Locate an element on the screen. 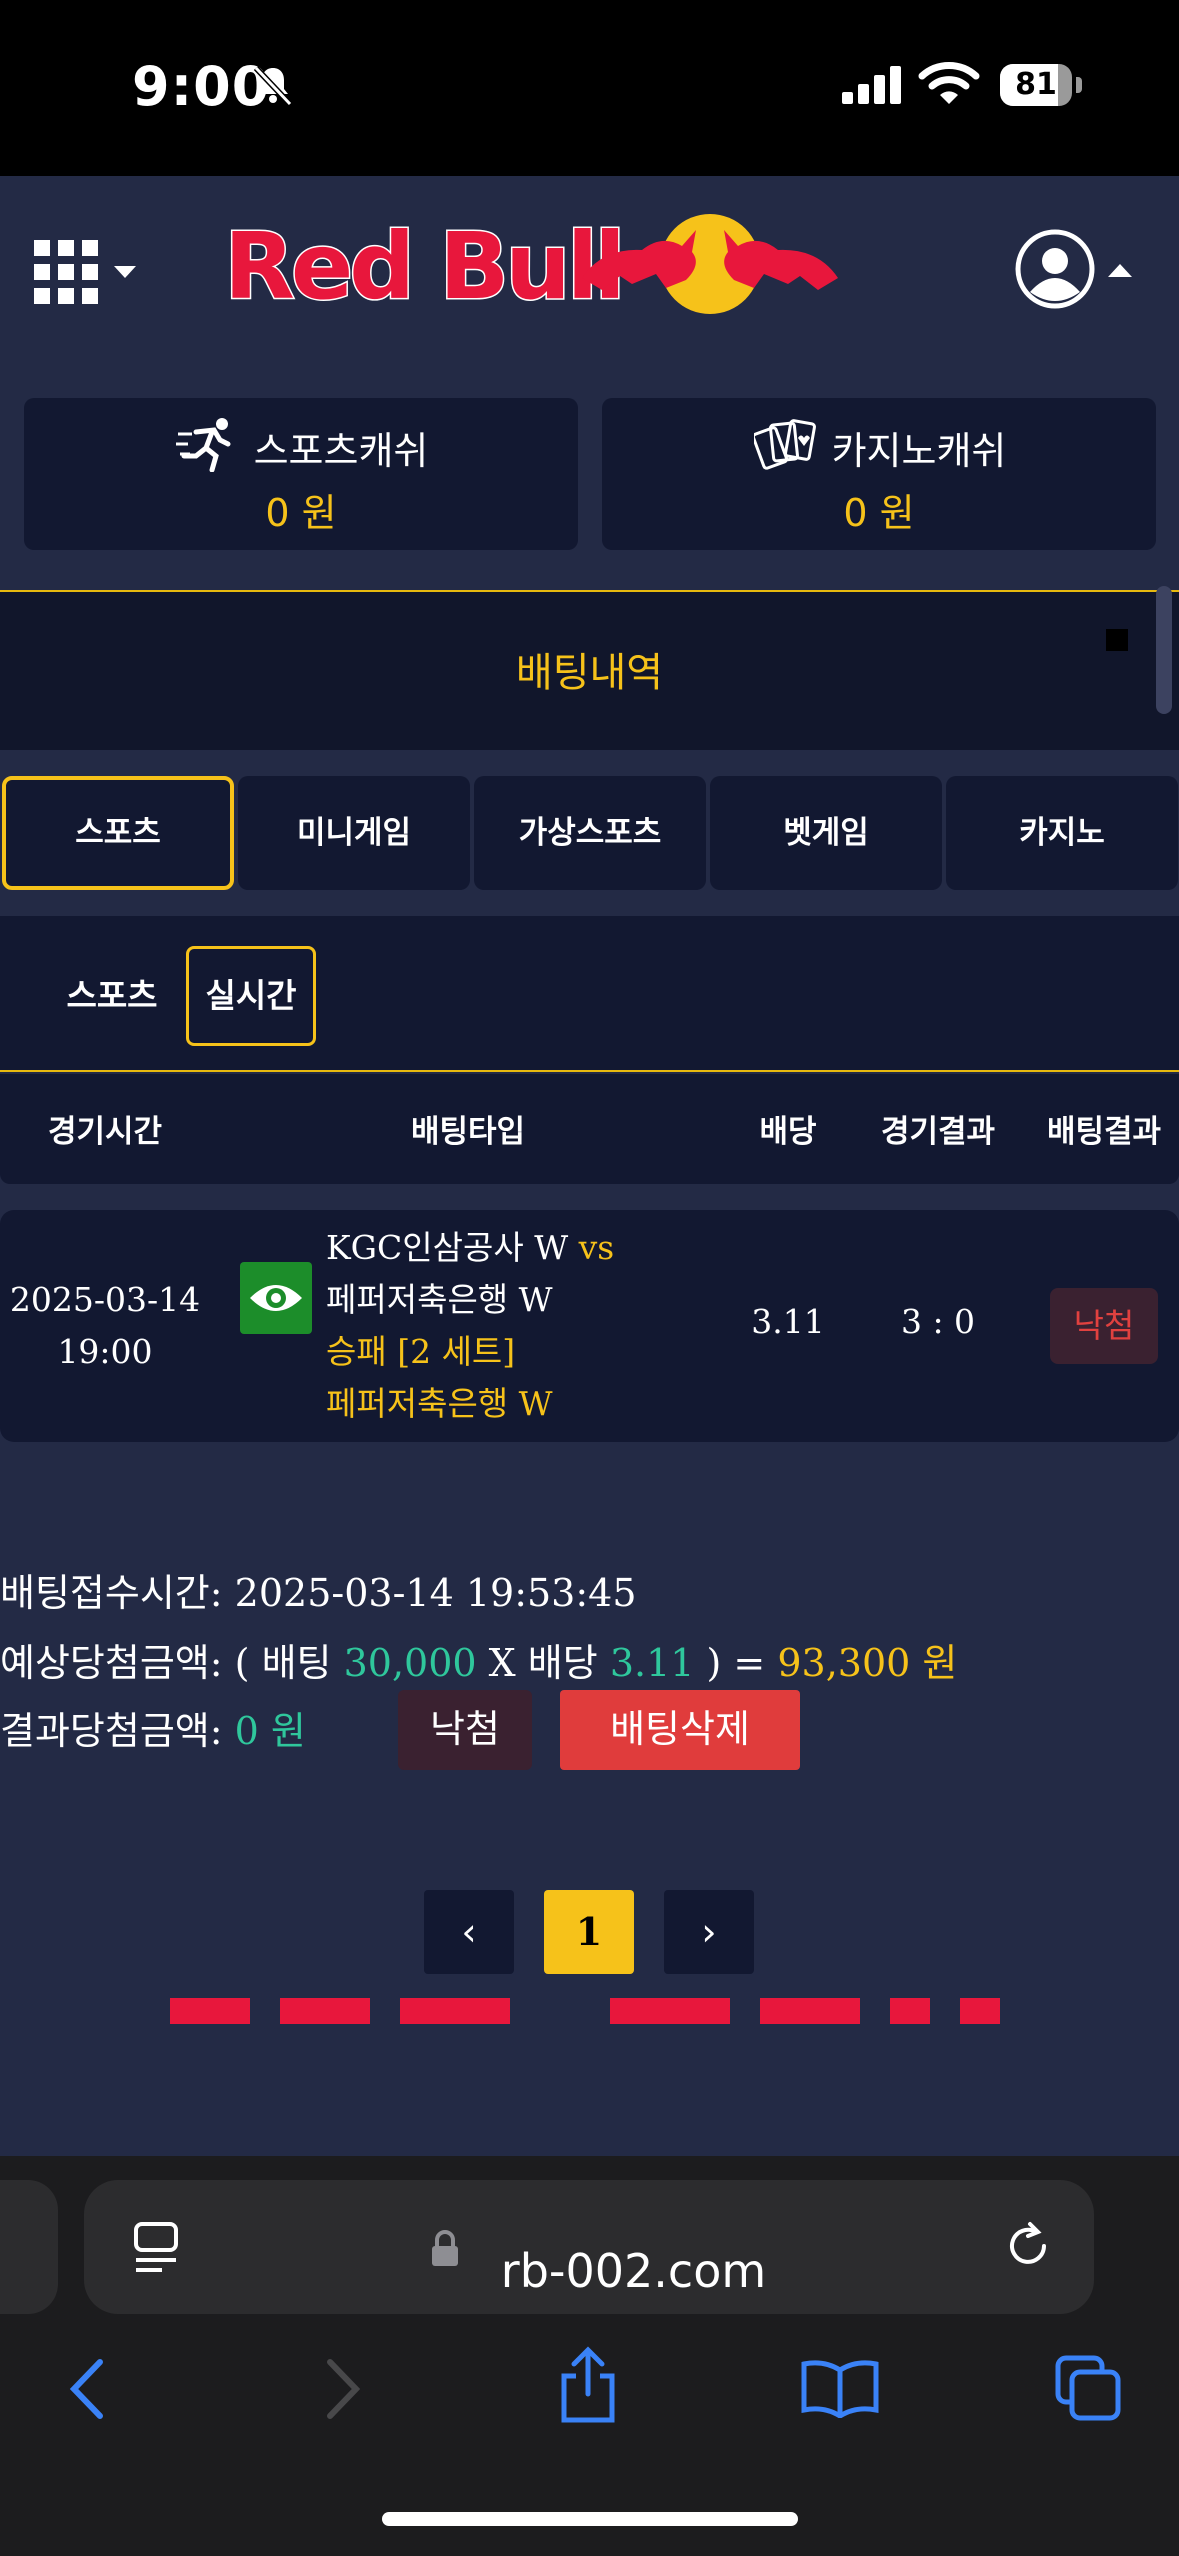 This screenshot has width=1179, height=2556. lost-status-button: 낙첨 is located at coordinates (465, 1730).